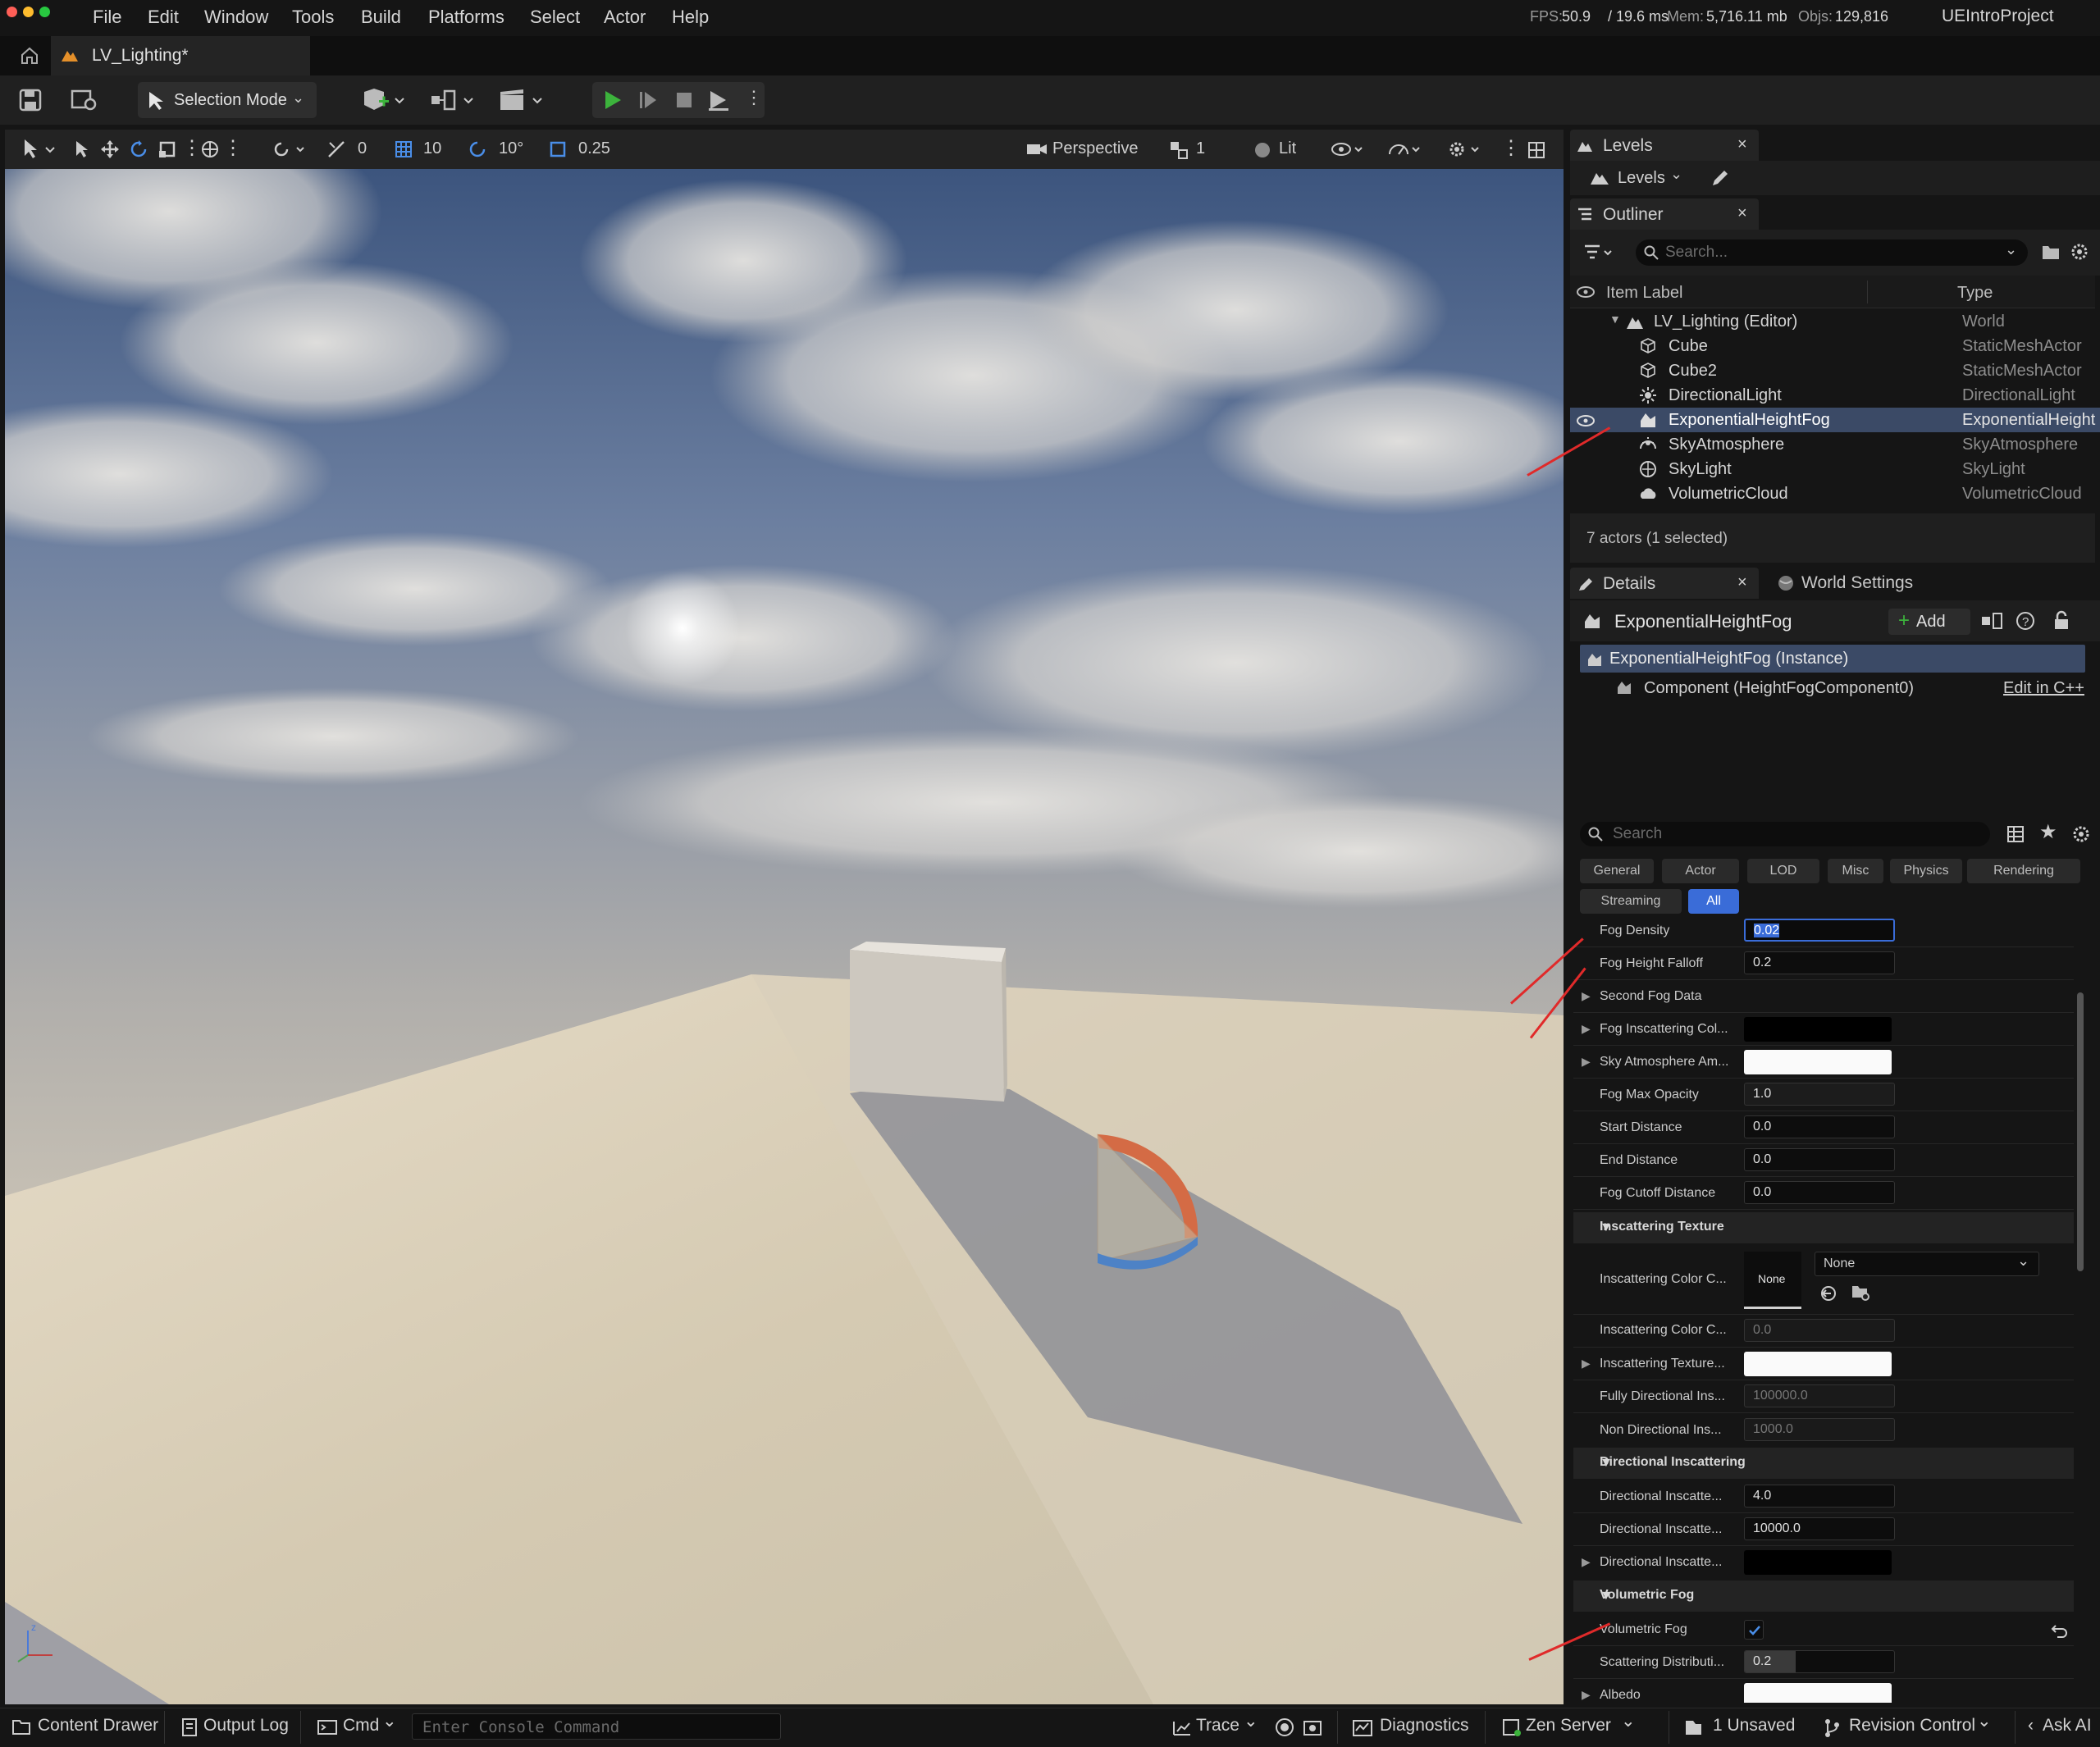  Describe the element at coordinates (1313, 1727) in the screenshot. I see `screenshot-icon` at that location.